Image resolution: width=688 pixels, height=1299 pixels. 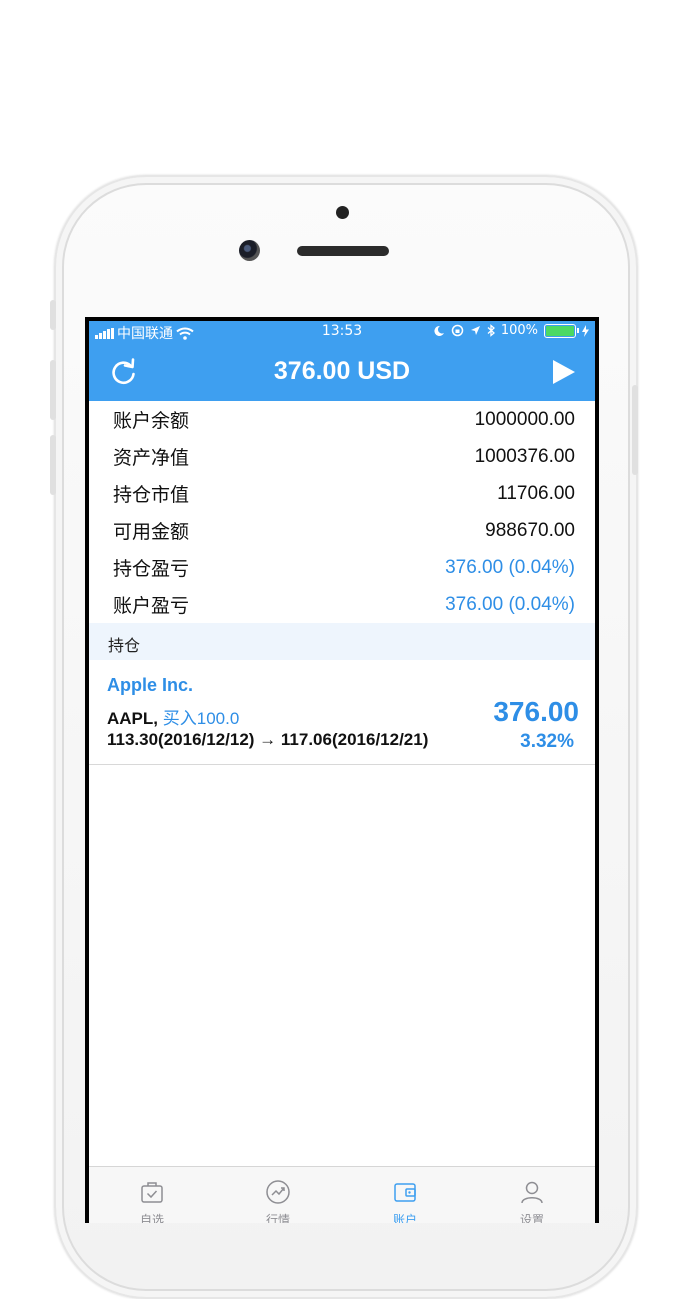 What do you see at coordinates (457, 330) in the screenshot?
I see `rotation-lock-icon` at bounding box center [457, 330].